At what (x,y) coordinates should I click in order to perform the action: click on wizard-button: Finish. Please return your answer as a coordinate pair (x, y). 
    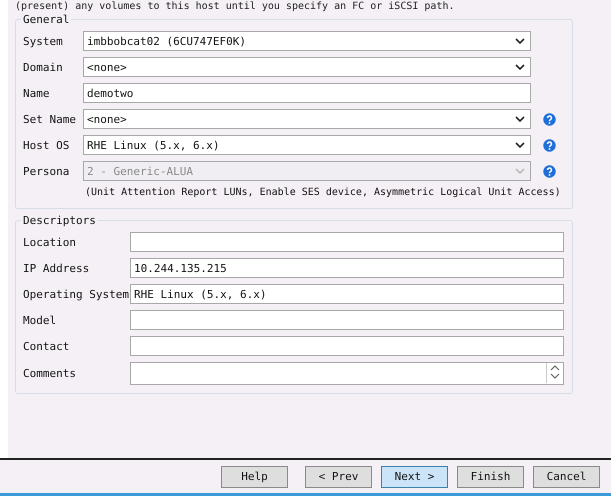
    Looking at the image, I should click on (490, 477).